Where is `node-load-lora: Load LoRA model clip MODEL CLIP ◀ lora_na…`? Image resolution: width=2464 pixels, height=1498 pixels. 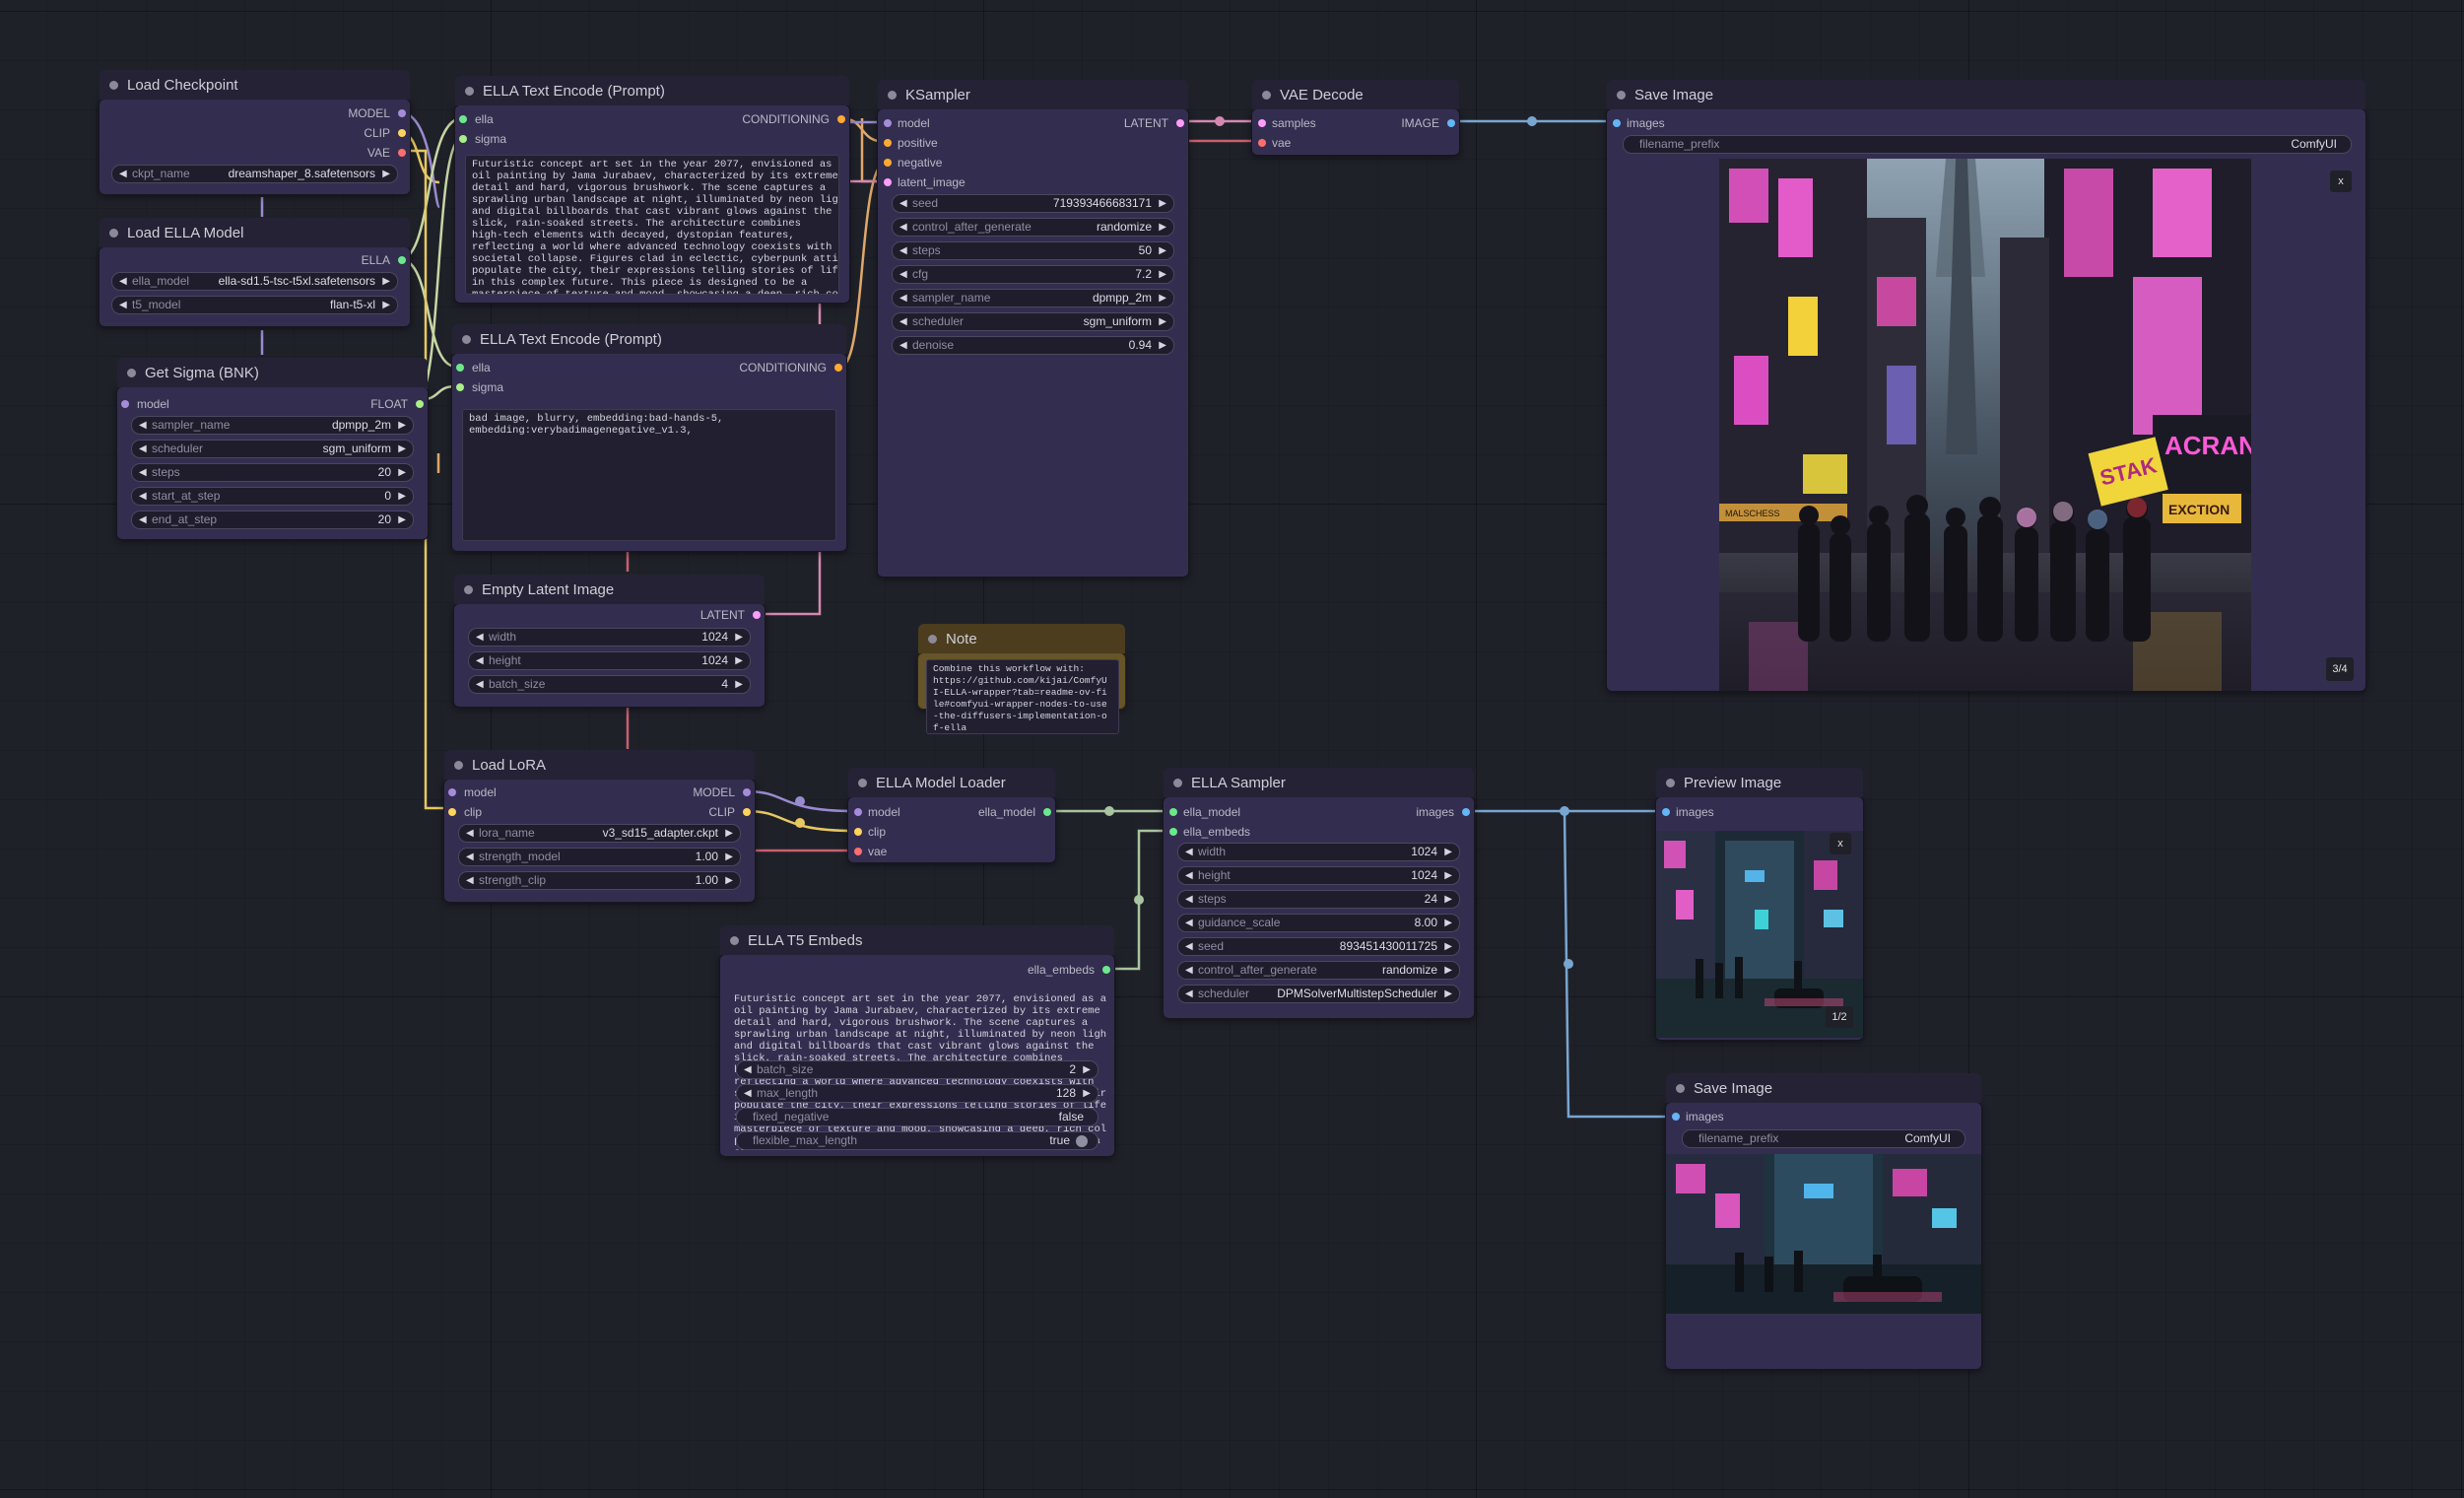 node-load-lora: Load LoRA model clip MODEL CLIP ◀ lora_na… is located at coordinates (600, 826).